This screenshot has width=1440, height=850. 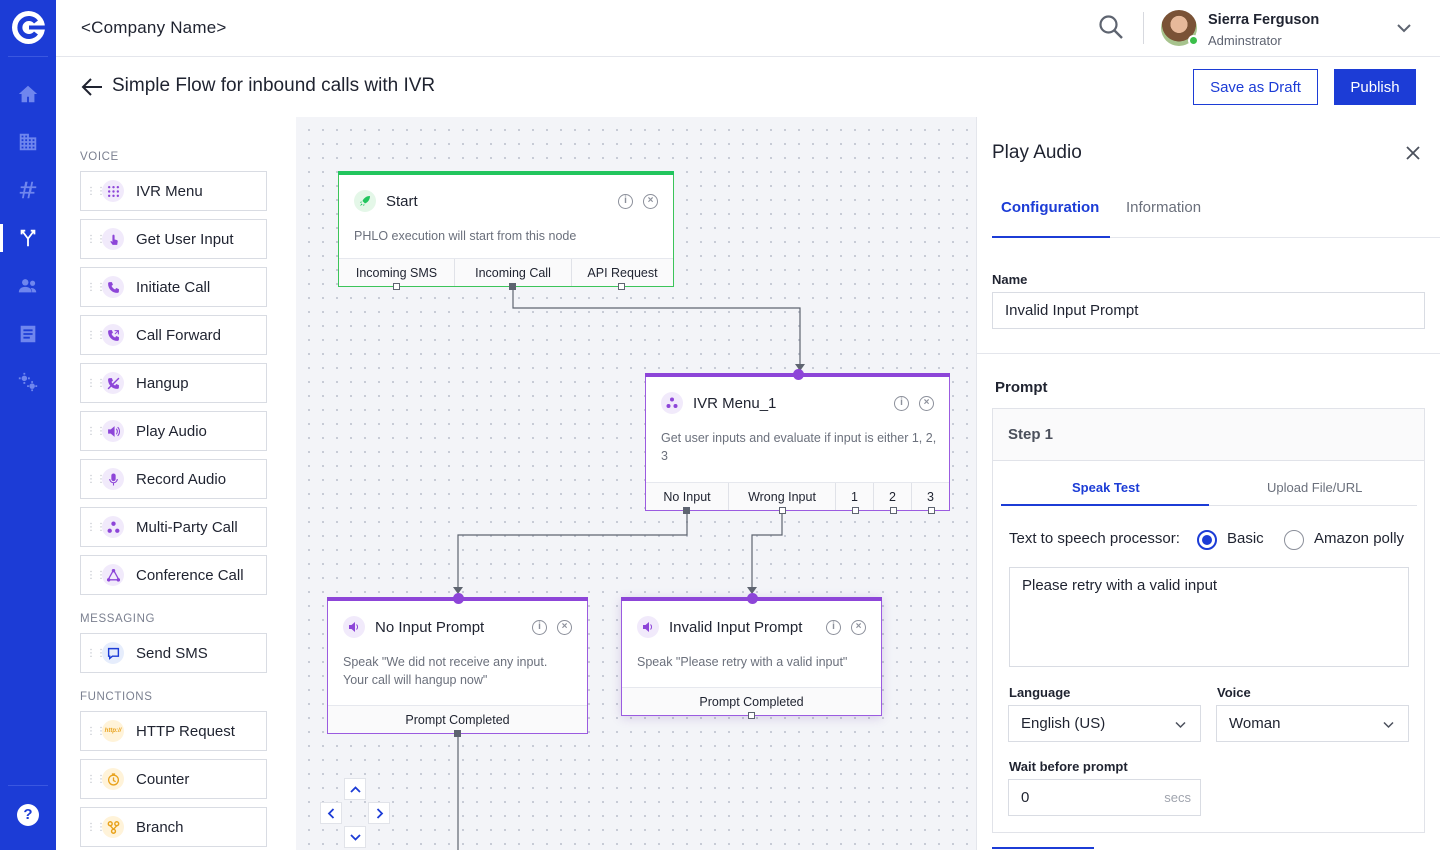 I want to click on home-icon, so click(x=28, y=94).